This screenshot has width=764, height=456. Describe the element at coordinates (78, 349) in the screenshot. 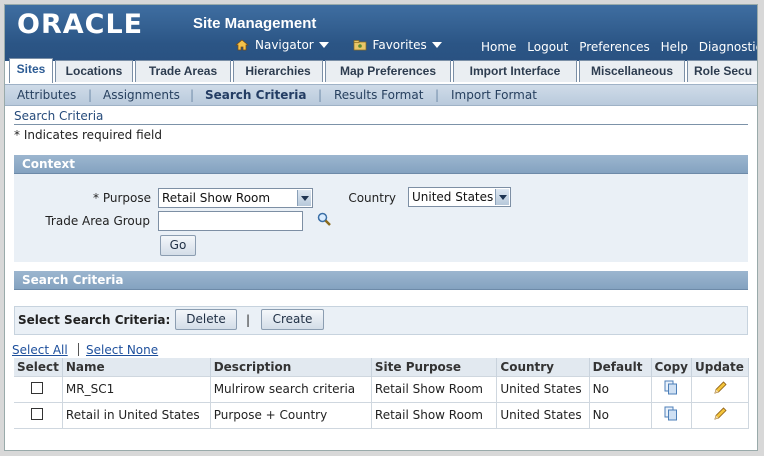

I see `link-separator` at that location.